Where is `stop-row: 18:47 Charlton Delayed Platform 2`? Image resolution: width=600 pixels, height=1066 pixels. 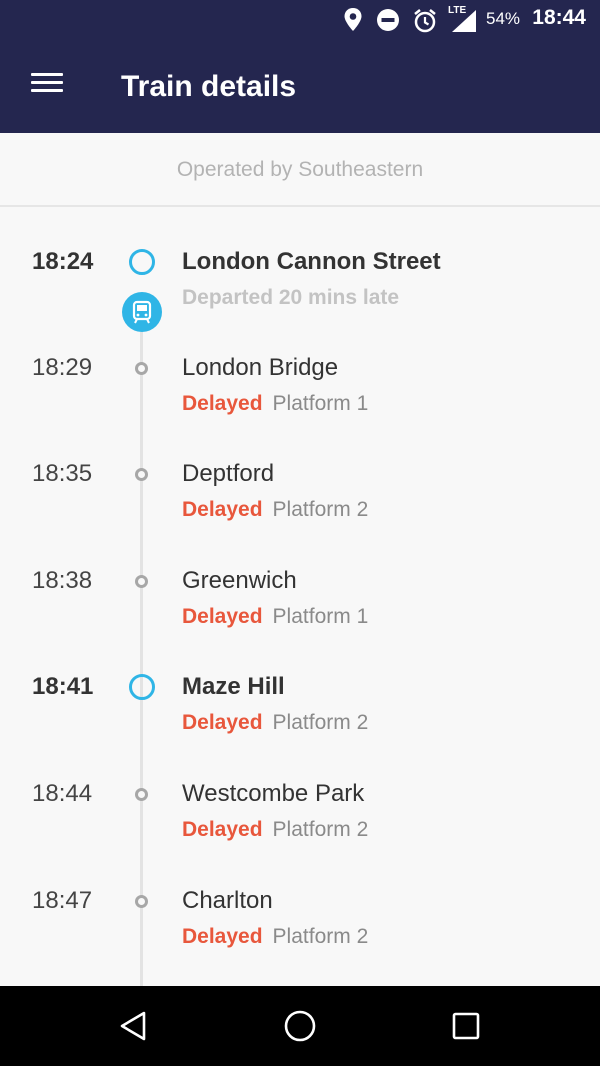 stop-row: 18:47 Charlton Delayed Platform 2 is located at coordinates (300, 937).